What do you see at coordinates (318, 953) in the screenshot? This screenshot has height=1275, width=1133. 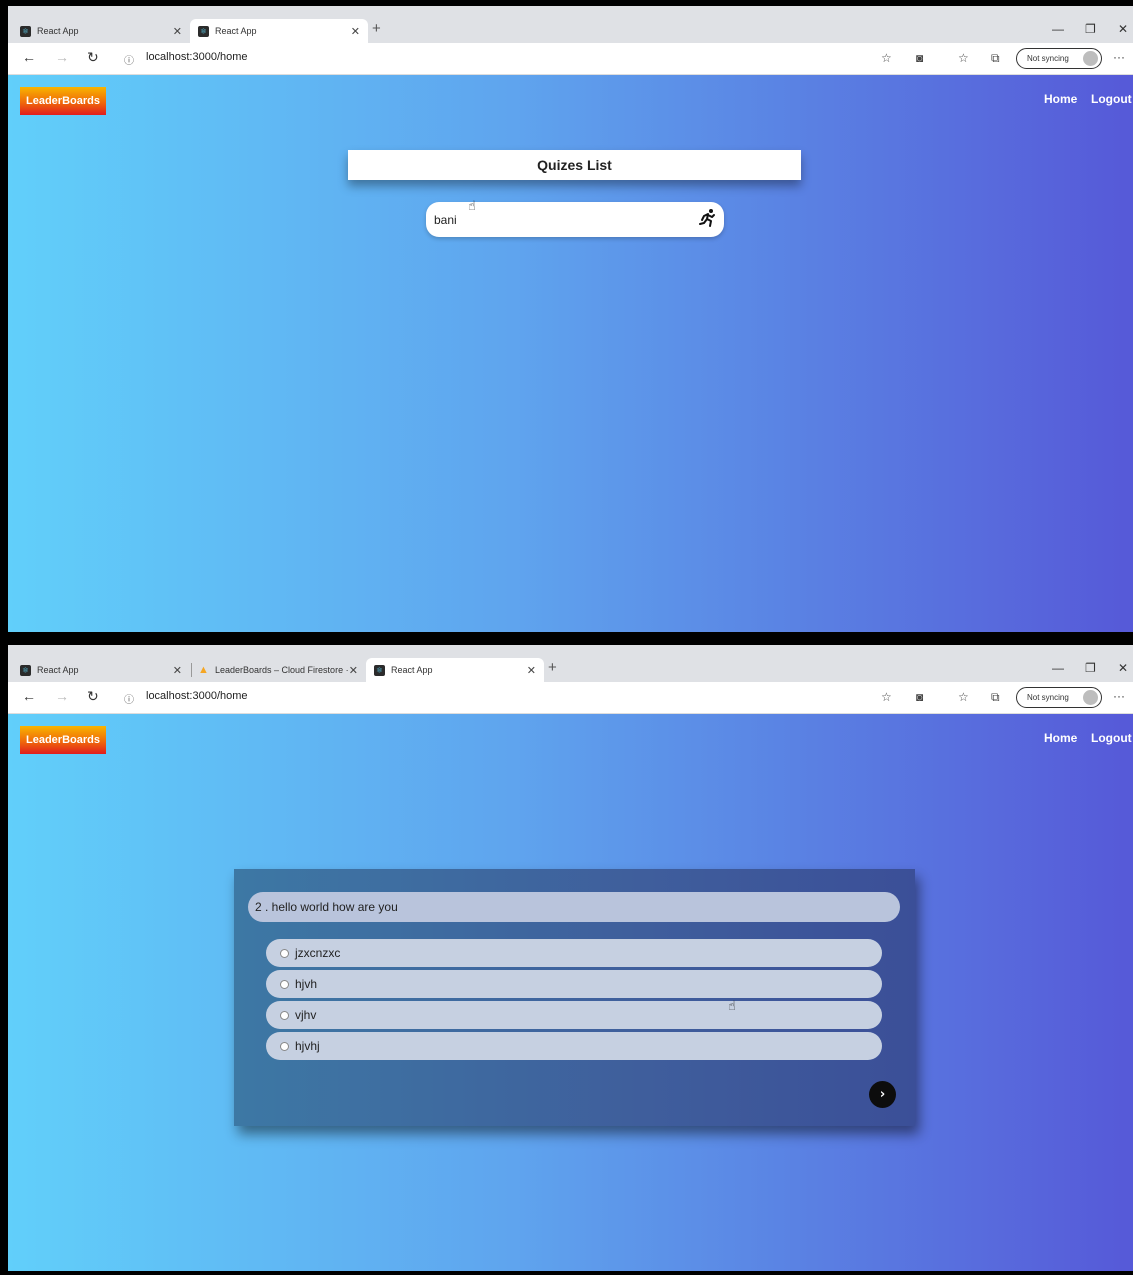 I see `option-label: jzxcnzxc` at bounding box center [318, 953].